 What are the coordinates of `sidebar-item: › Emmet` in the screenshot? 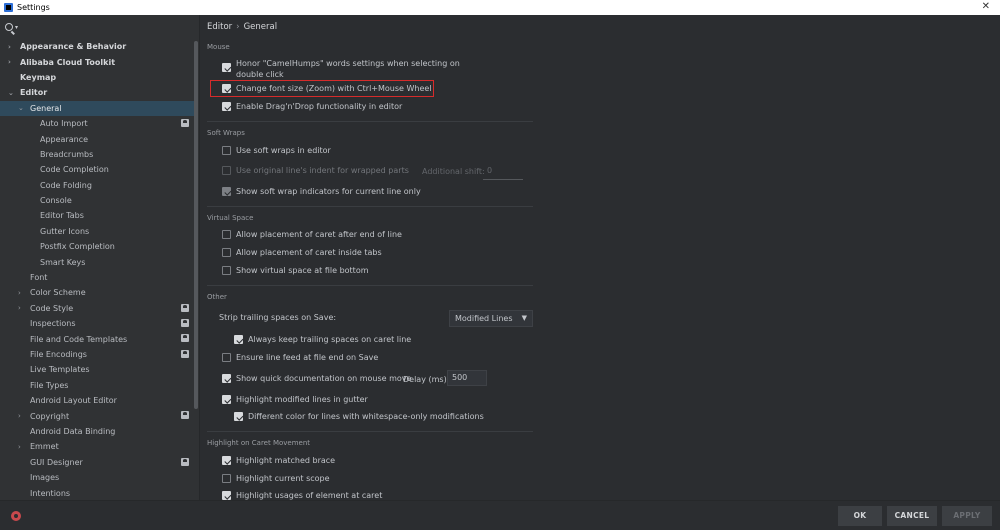 It's located at (98, 446).